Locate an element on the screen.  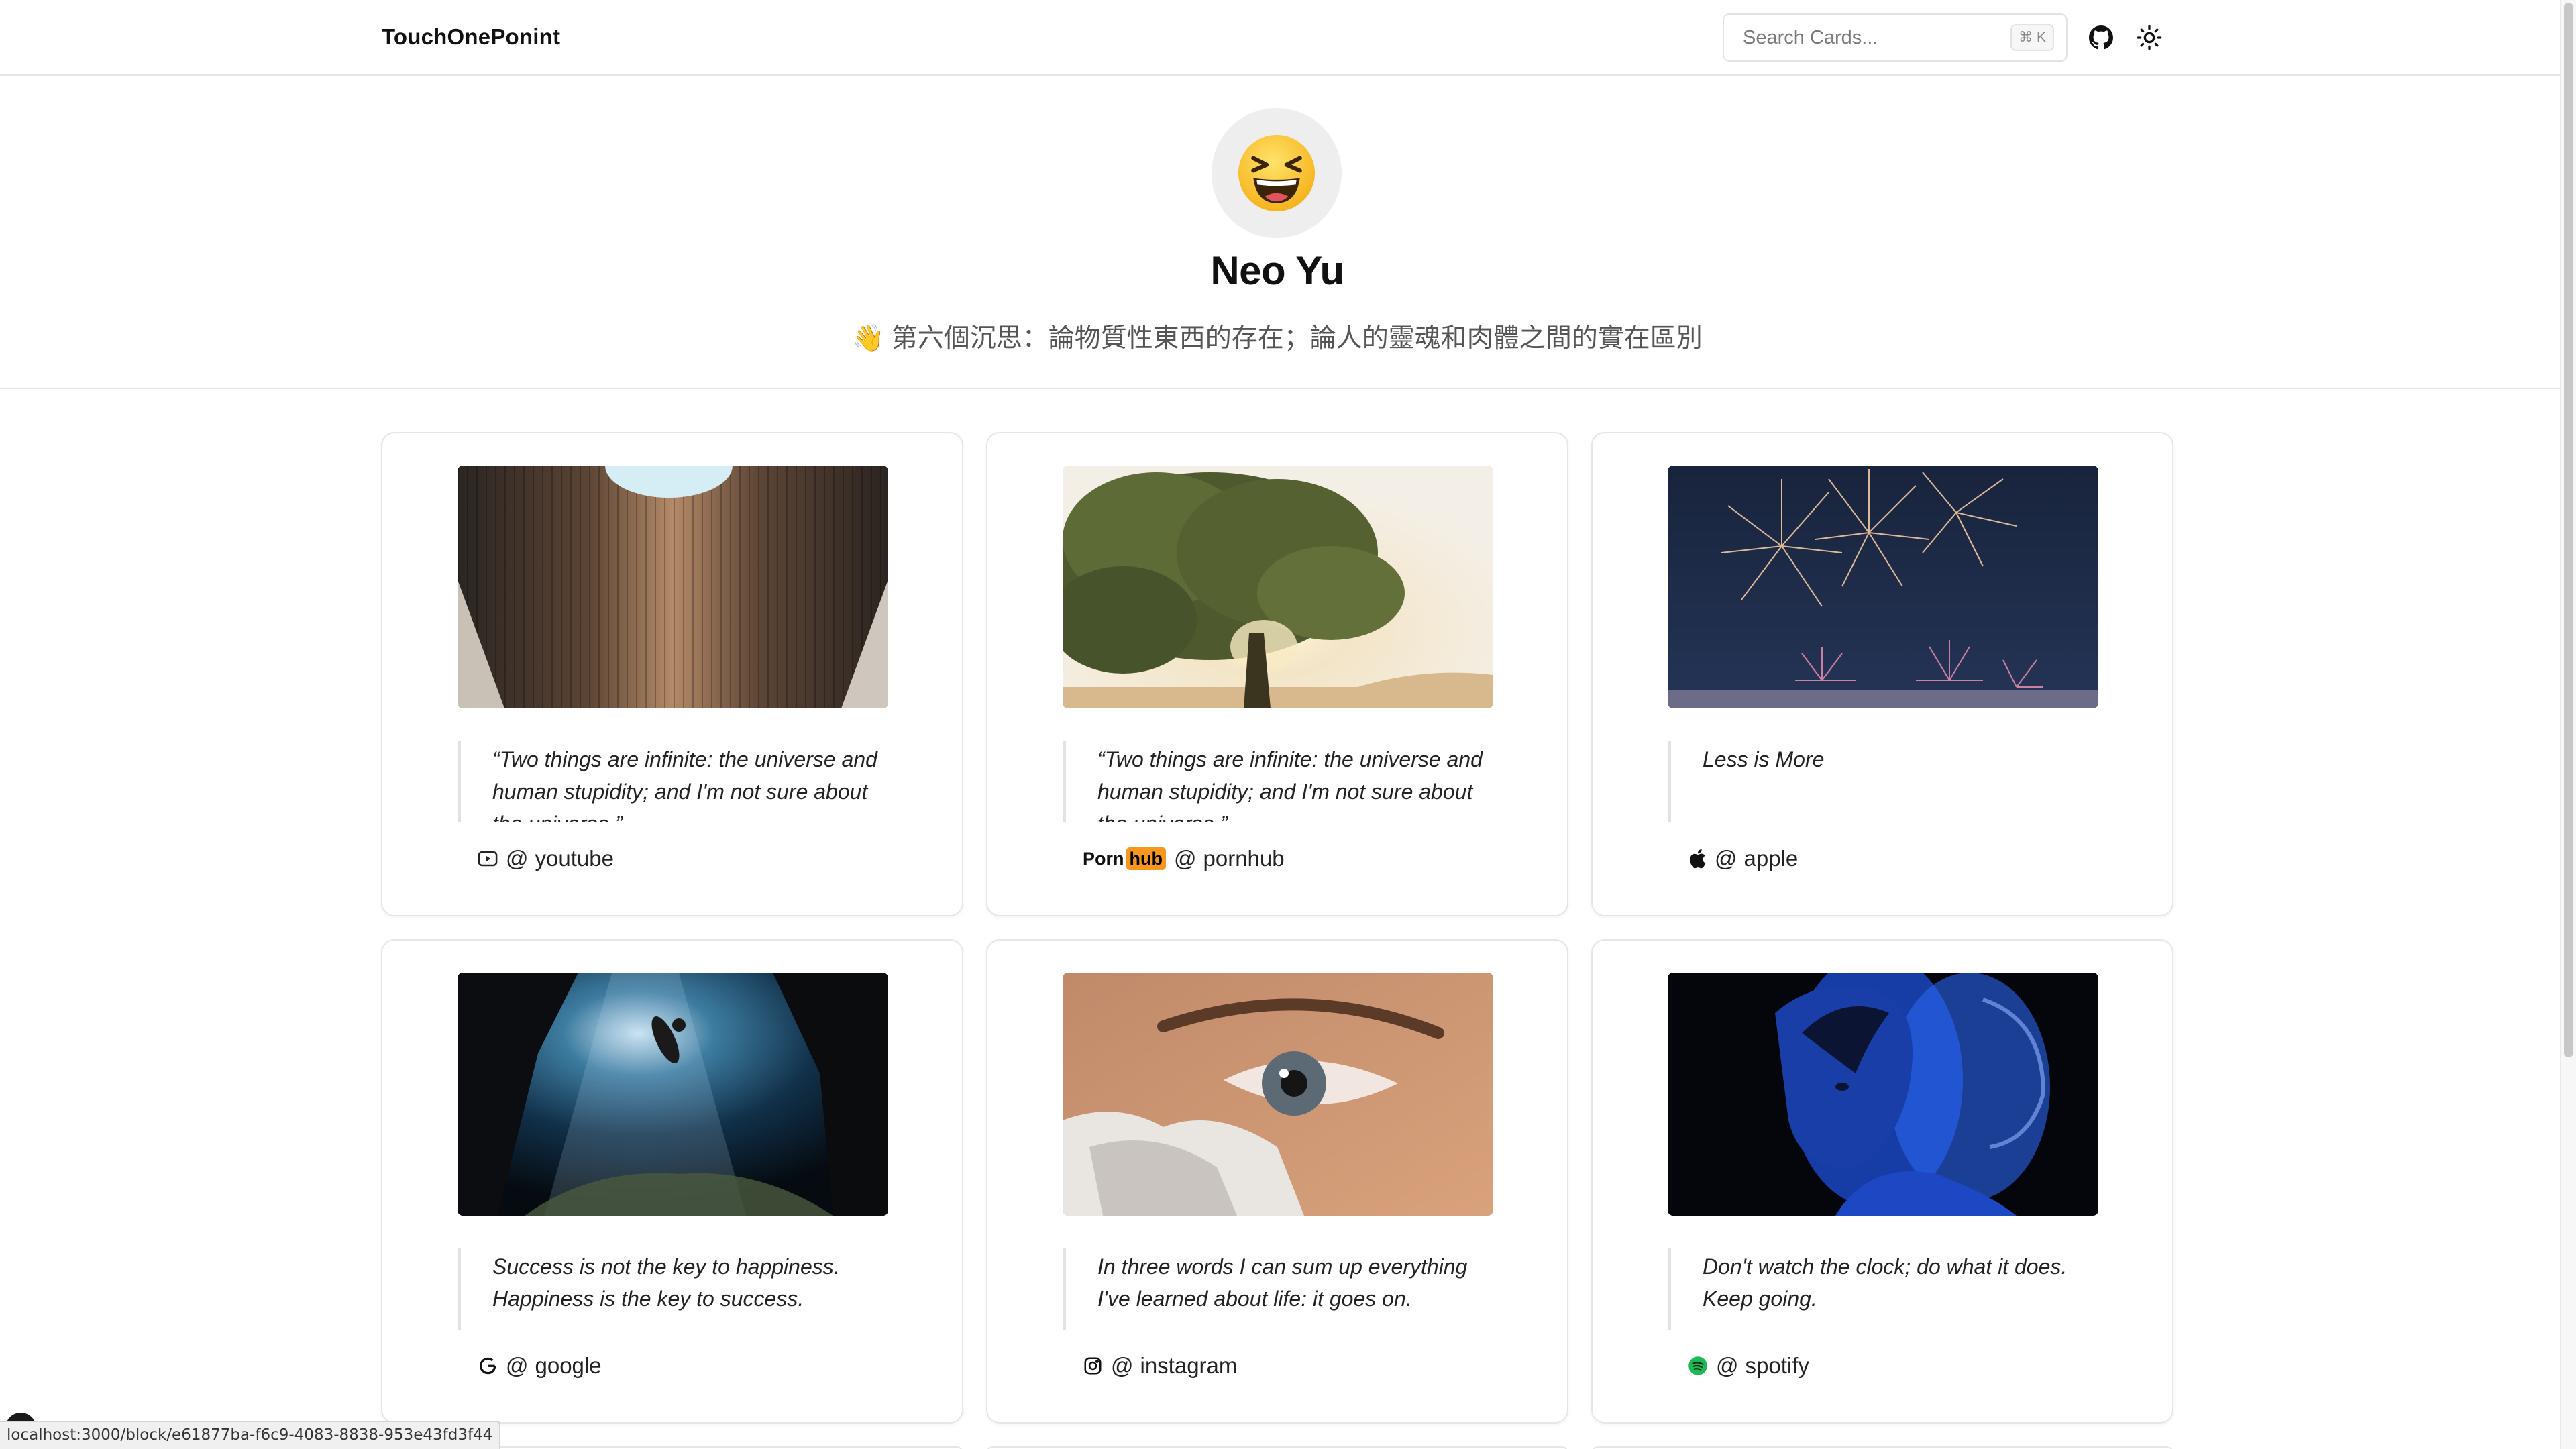
theme-toggle-button is located at coordinates (2149, 37).